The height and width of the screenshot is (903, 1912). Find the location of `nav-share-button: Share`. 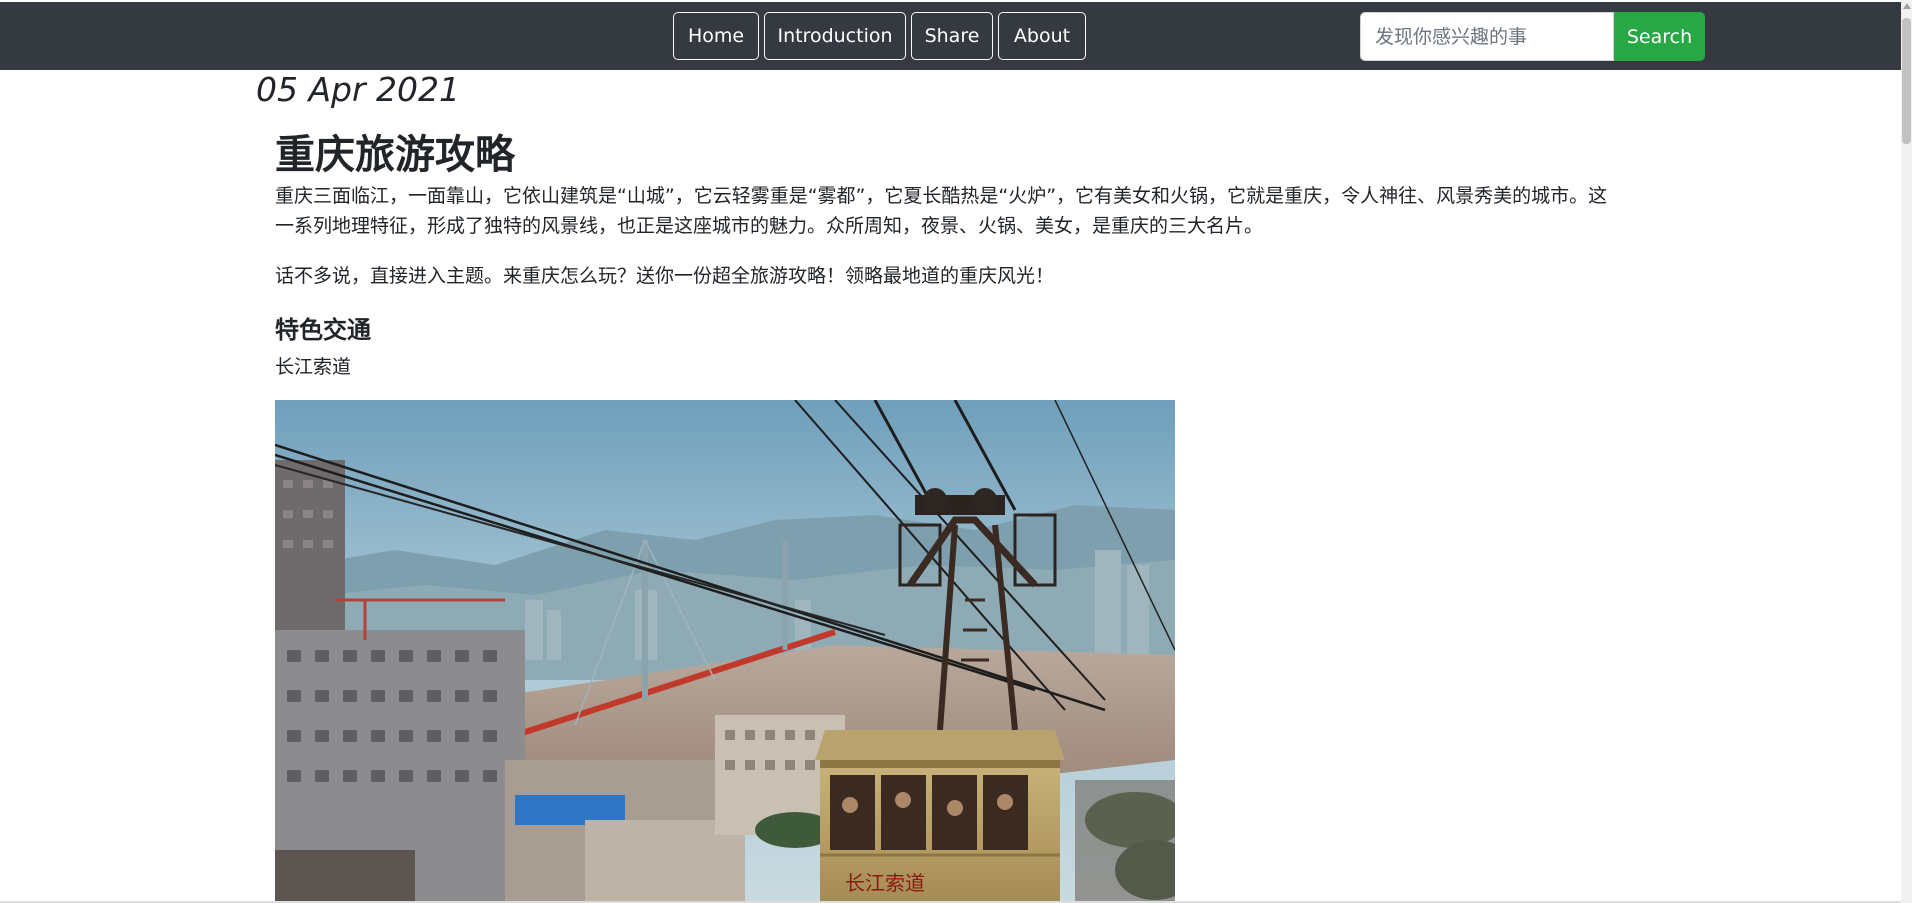

nav-share-button: Share is located at coordinates (952, 36).